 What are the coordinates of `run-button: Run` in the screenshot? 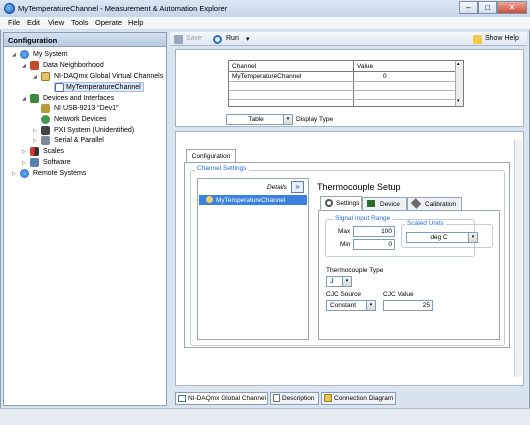 It's located at (232, 38).